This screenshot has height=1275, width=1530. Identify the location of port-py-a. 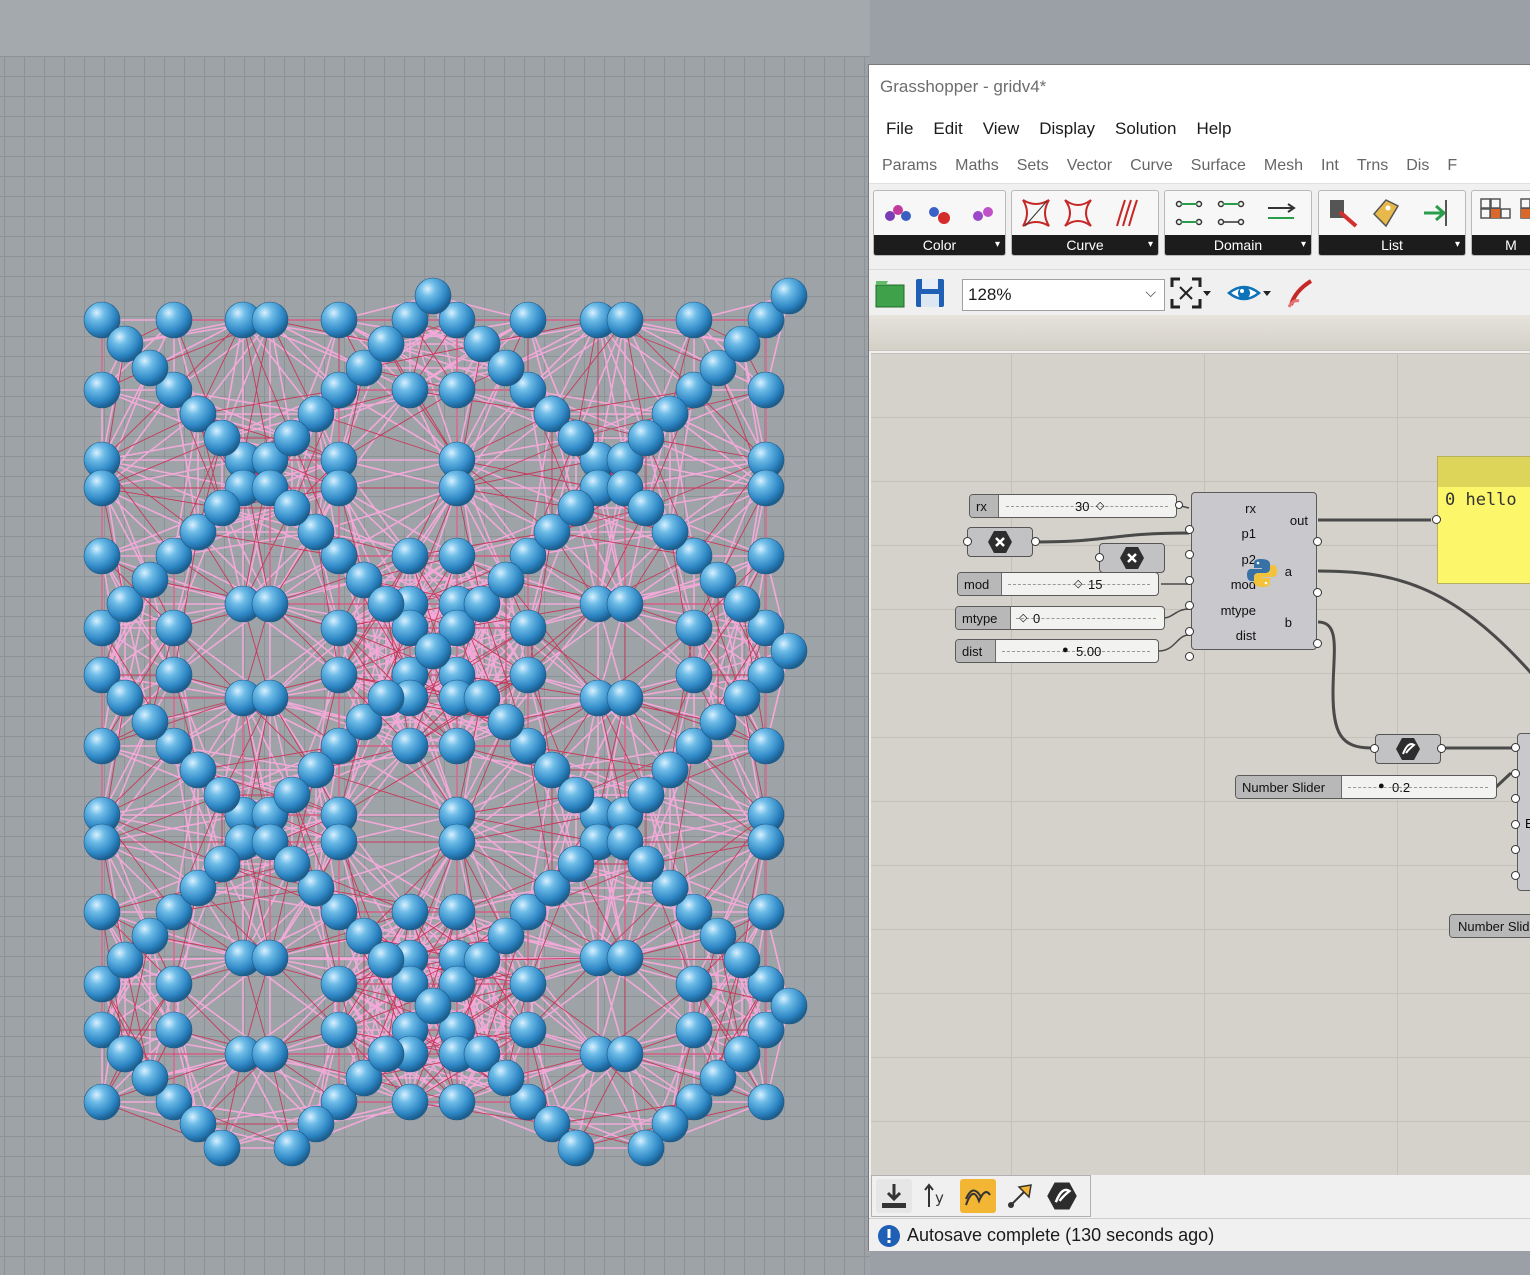
(1317, 592).